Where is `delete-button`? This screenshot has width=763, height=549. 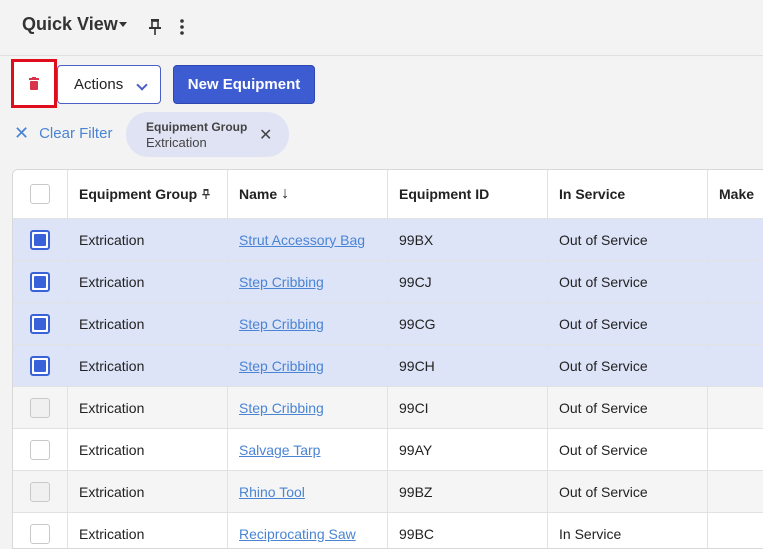 delete-button is located at coordinates (34, 83).